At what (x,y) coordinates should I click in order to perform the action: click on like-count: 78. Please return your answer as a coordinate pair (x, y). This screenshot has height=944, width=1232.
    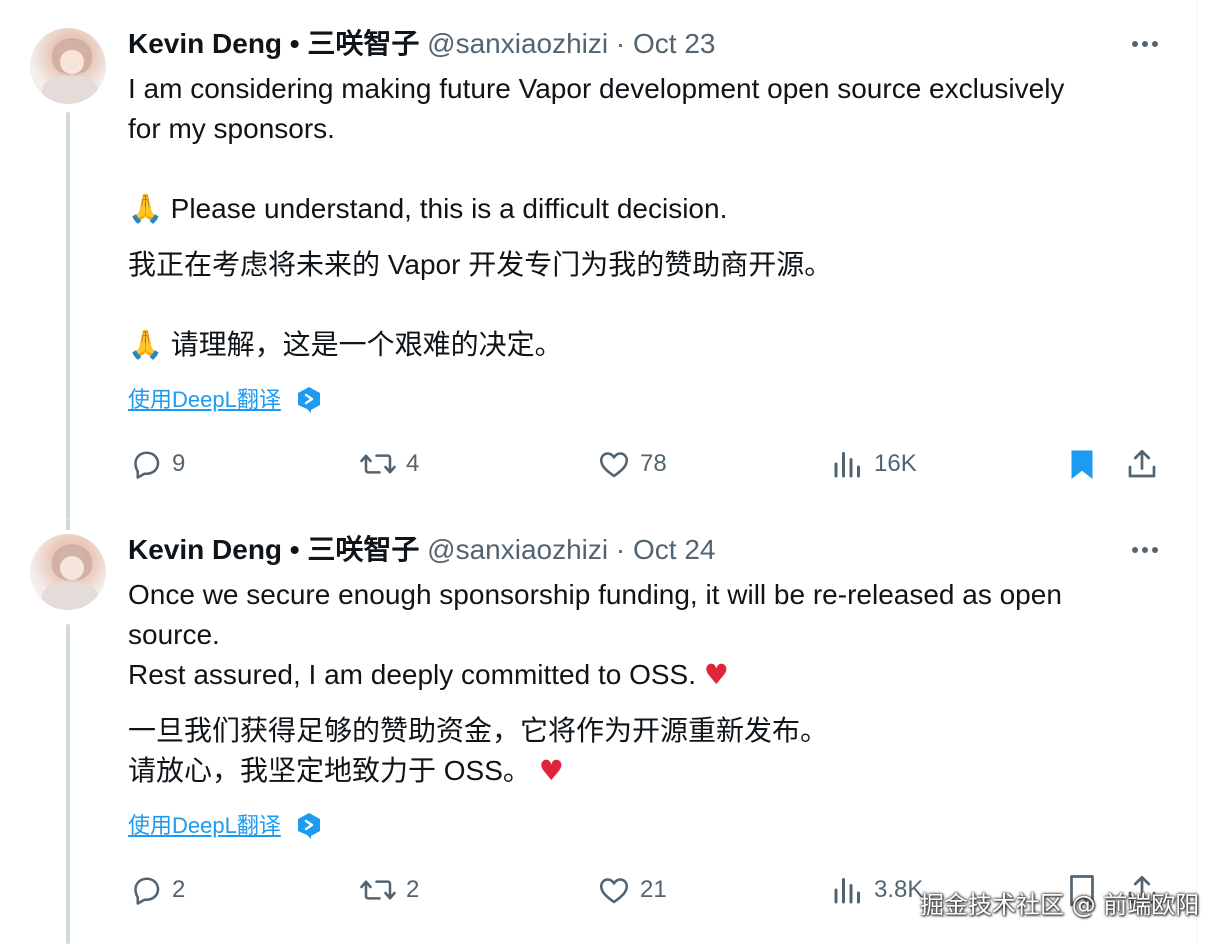
    Looking at the image, I should click on (653, 463).